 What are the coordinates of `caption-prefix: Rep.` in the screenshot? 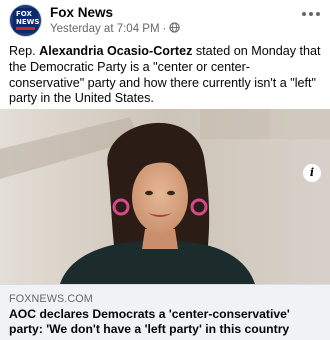 It's located at (24, 51).